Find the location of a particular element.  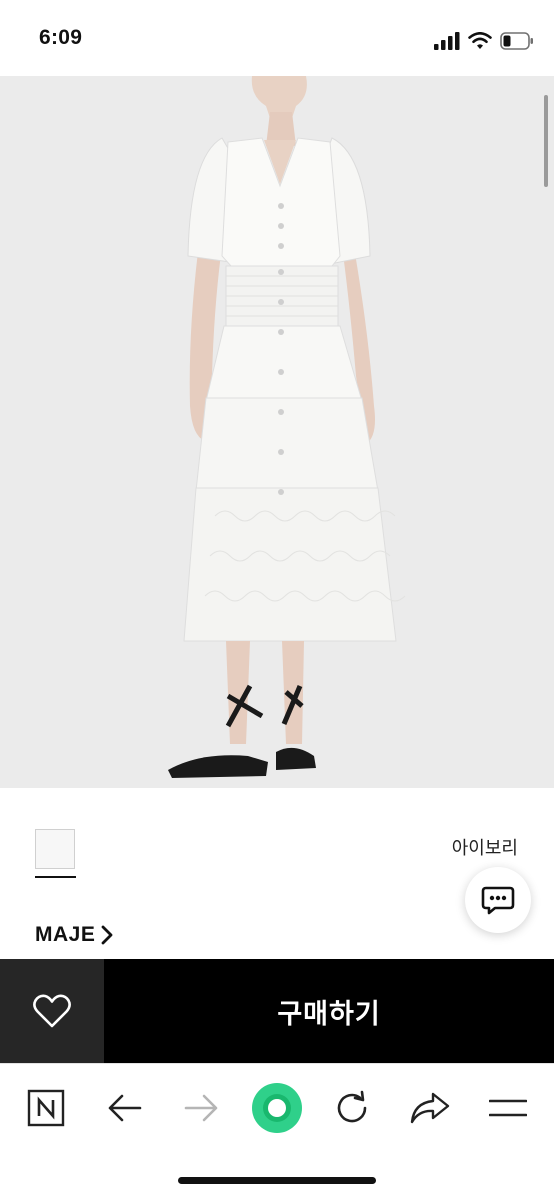

buy-button: 구매하기 is located at coordinates (329, 1011).